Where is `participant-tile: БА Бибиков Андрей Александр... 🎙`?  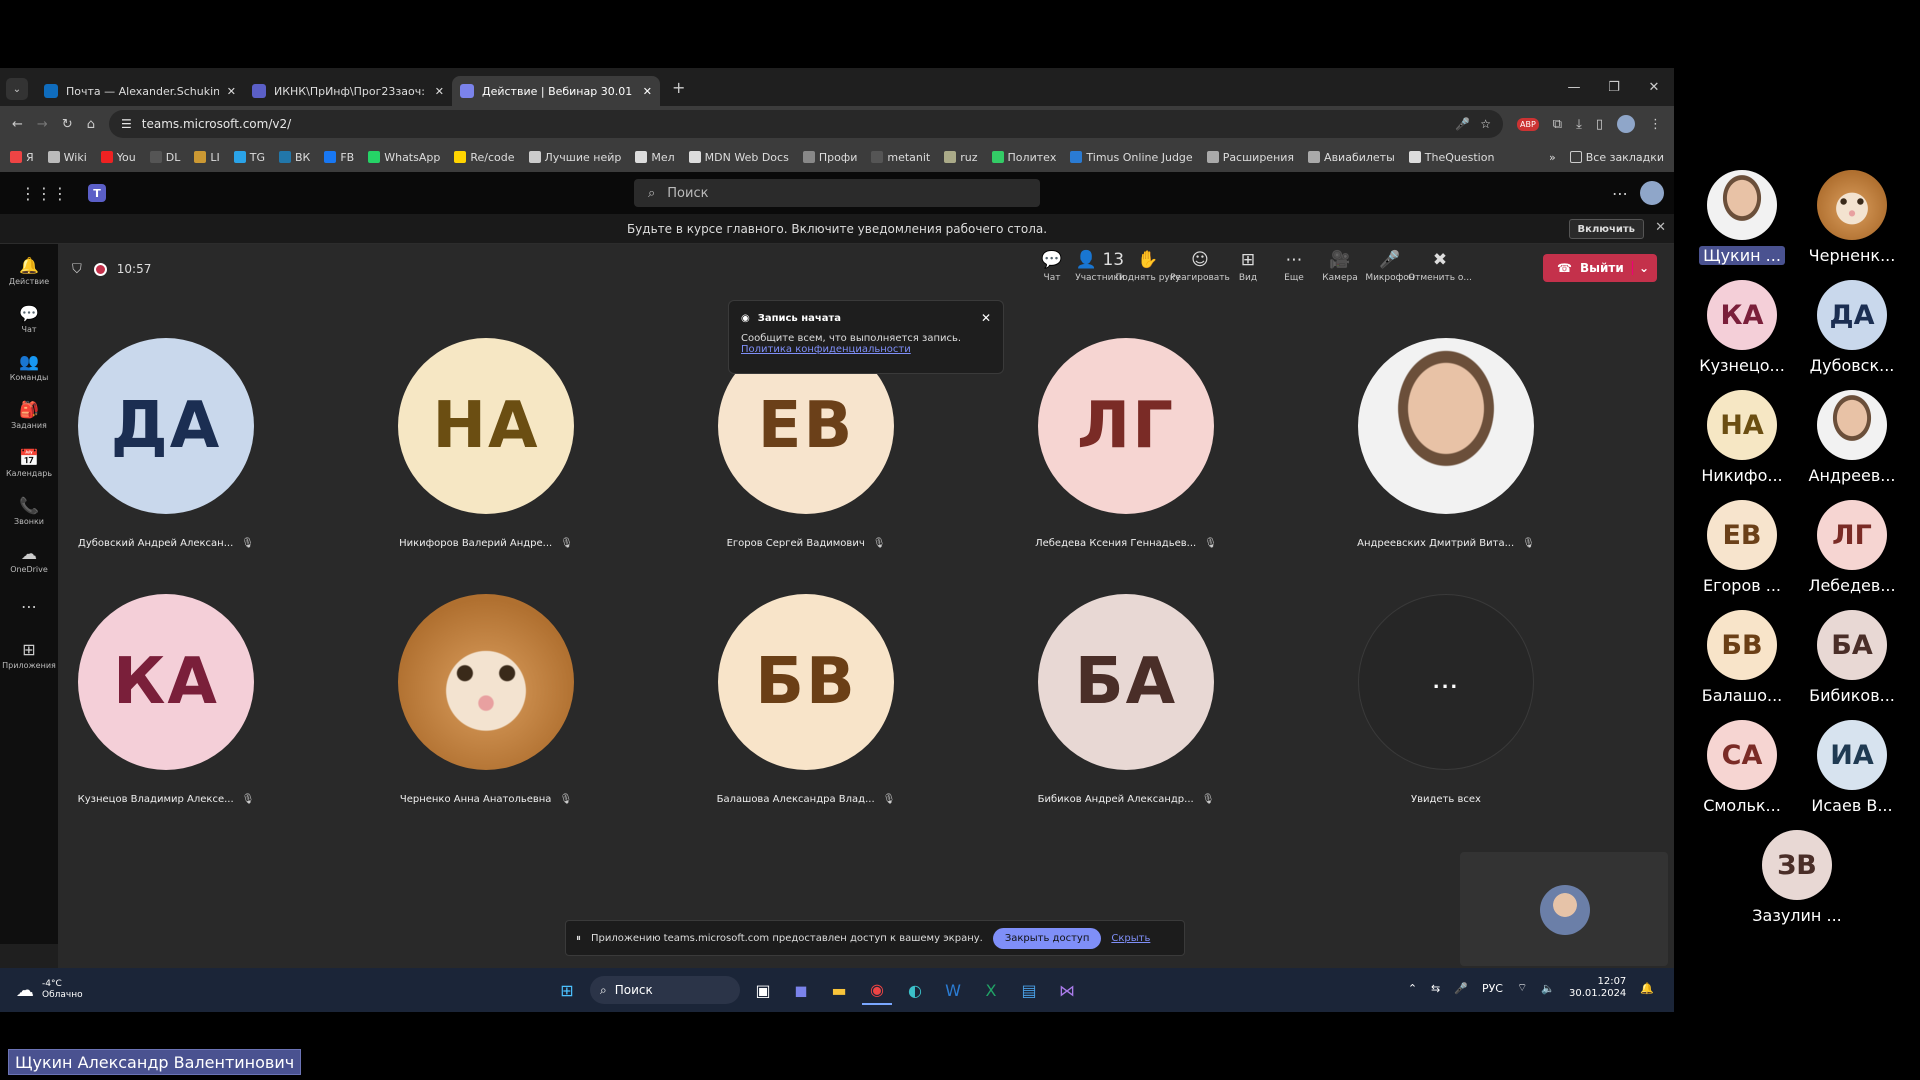 participant-tile: БА Бибиков Андрей Александр... 🎙 is located at coordinates (1126, 699).